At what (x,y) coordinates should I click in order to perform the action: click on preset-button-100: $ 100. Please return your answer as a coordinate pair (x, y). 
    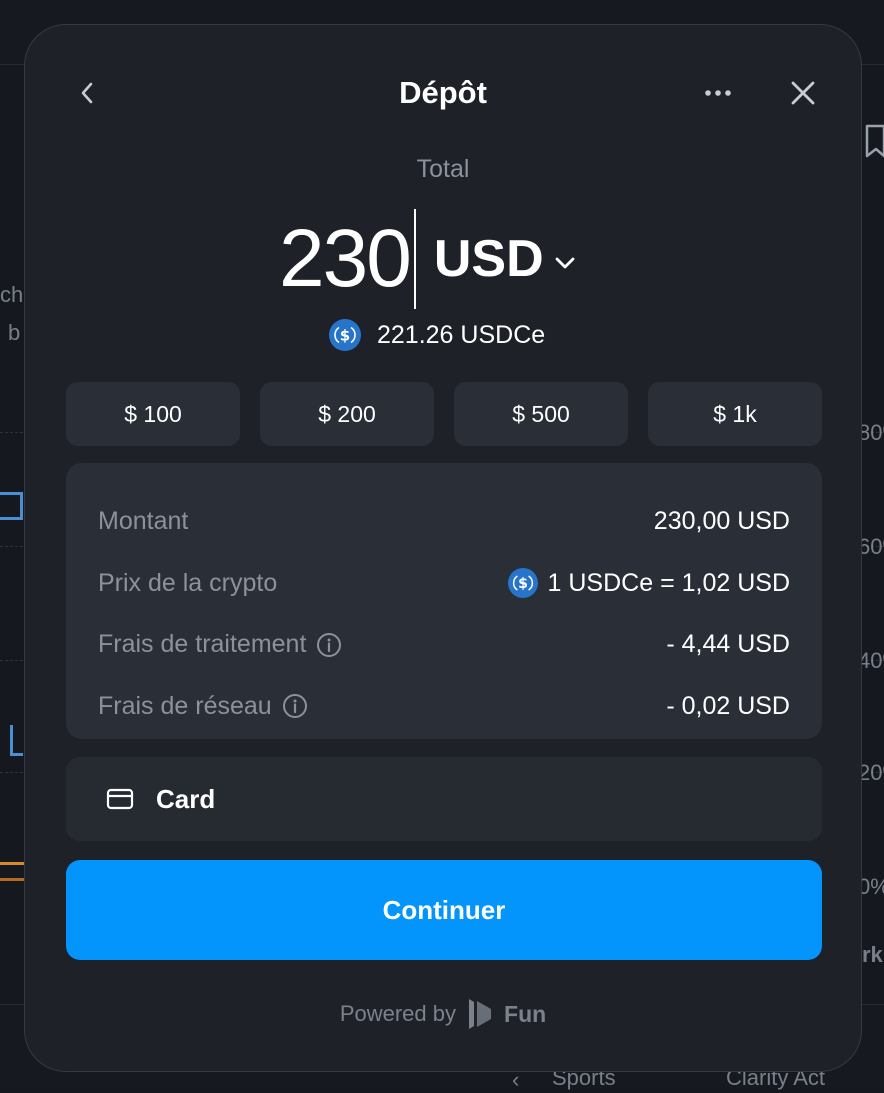
    Looking at the image, I should click on (153, 414).